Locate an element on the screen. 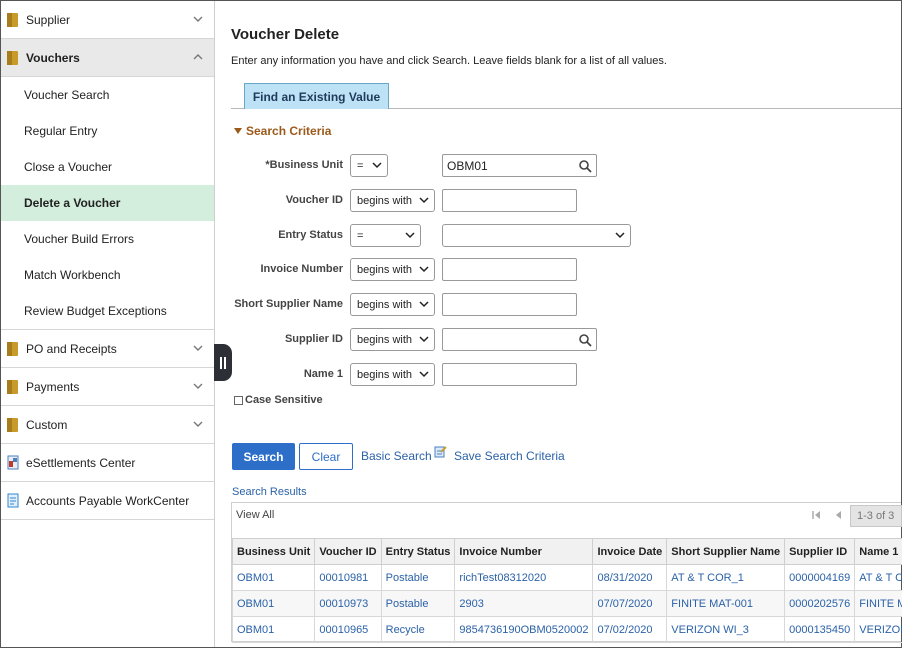 The image size is (902, 648). criteria-row-short-supplier-name: Short Supplier Name begins with is located at coordinates (536, 305).